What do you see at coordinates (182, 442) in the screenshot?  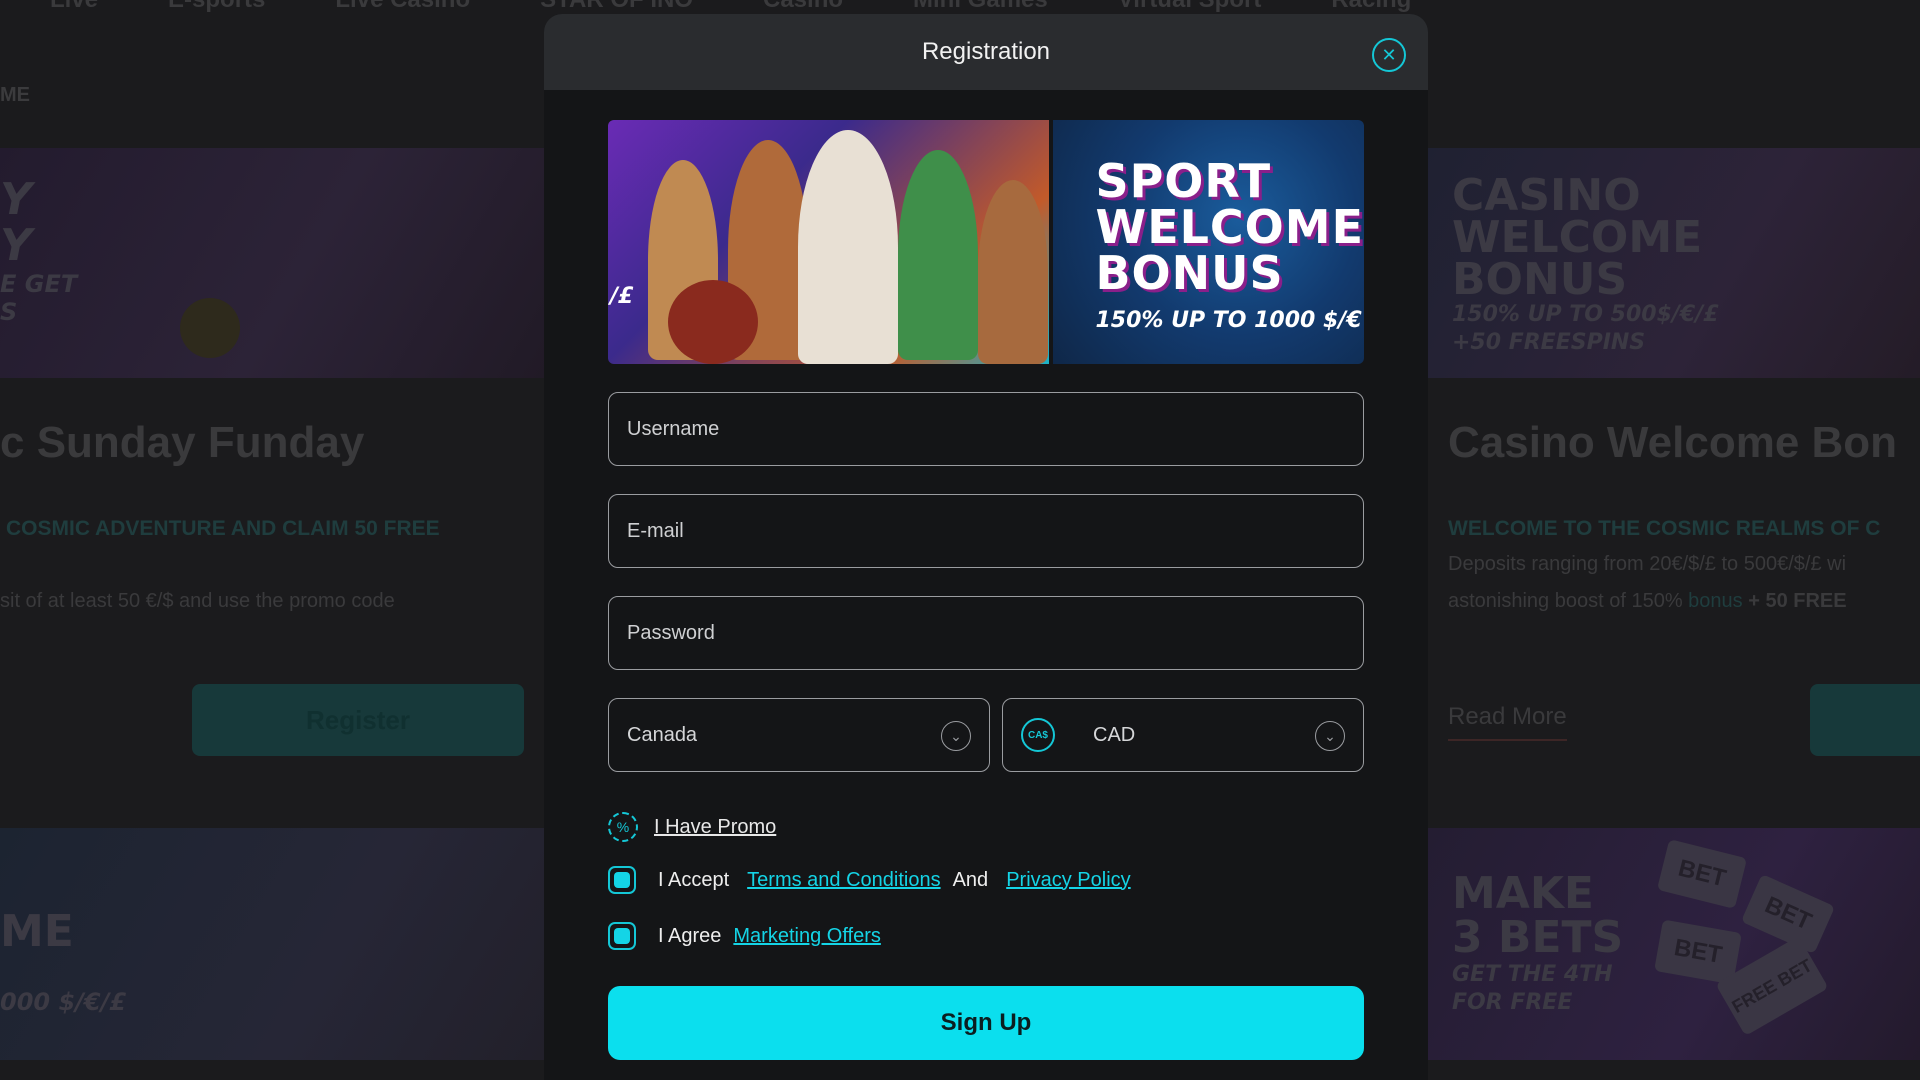 I see `card-title: c Sunday Funday` at bounding box center [182, 442].